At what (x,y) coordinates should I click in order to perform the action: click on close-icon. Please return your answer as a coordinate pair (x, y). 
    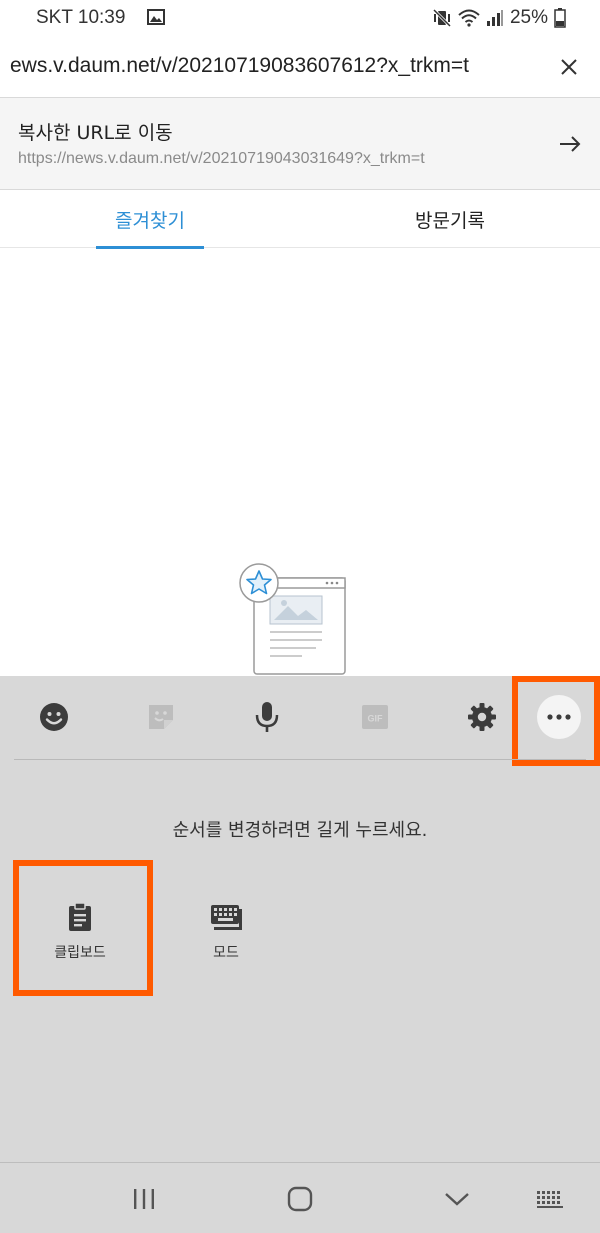
    Looking at the image, I should click on (569, 67).